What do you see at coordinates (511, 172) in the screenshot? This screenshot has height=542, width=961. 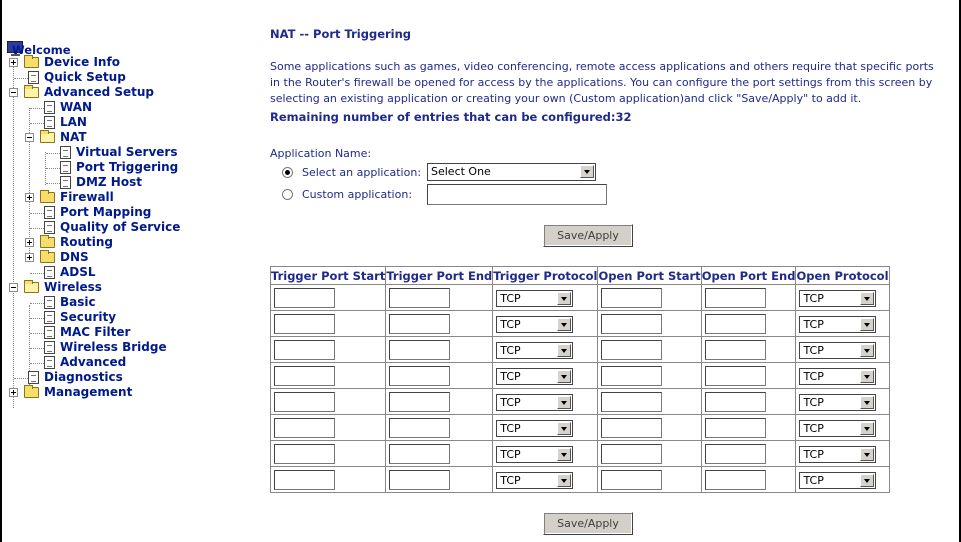 I see `application-select: Select One` at bounding box center [511, 172].